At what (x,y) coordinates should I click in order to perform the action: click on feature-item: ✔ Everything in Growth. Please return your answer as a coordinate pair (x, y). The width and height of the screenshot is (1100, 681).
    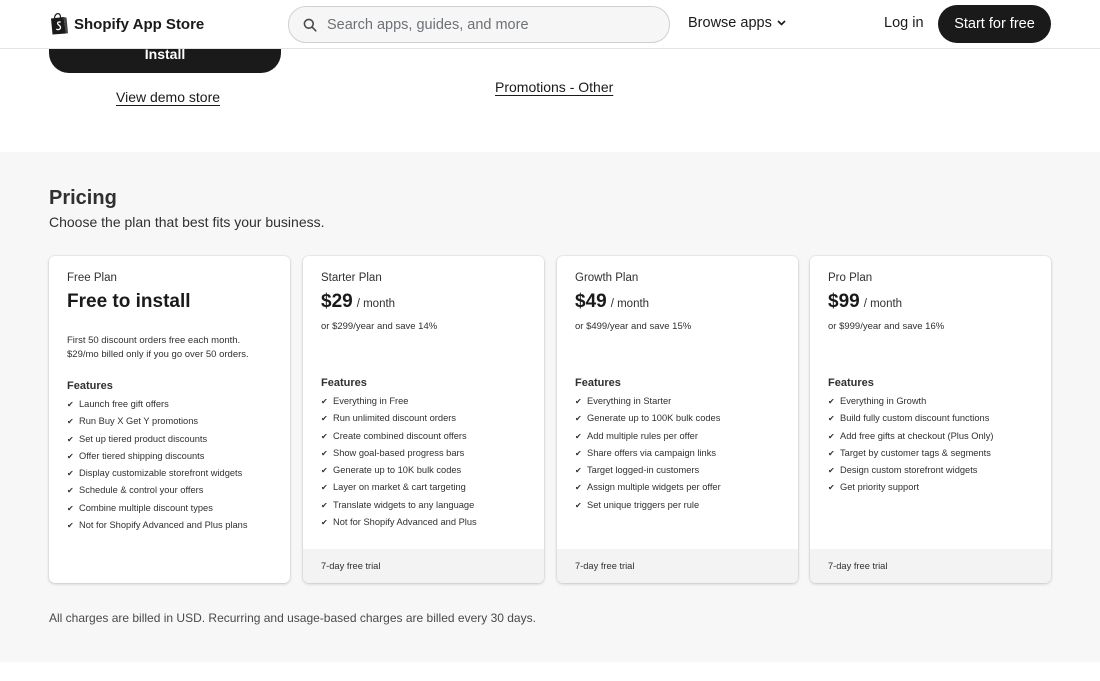
    Looking at the image, I should click on (930, 401).